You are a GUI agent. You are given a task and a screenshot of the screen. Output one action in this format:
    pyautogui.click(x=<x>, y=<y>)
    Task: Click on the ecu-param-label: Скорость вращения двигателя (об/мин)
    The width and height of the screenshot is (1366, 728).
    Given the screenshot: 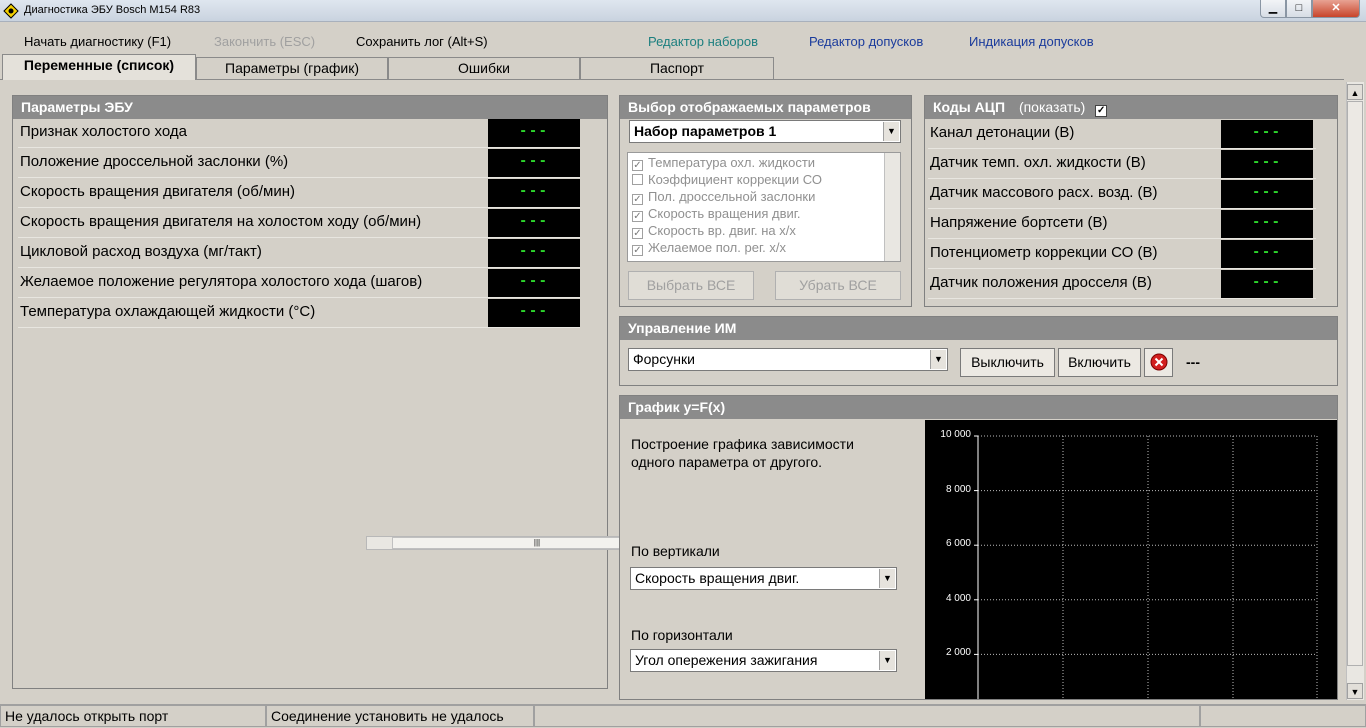 What is the action you would take?
    pyautogui.click(x=157, y=191)
    